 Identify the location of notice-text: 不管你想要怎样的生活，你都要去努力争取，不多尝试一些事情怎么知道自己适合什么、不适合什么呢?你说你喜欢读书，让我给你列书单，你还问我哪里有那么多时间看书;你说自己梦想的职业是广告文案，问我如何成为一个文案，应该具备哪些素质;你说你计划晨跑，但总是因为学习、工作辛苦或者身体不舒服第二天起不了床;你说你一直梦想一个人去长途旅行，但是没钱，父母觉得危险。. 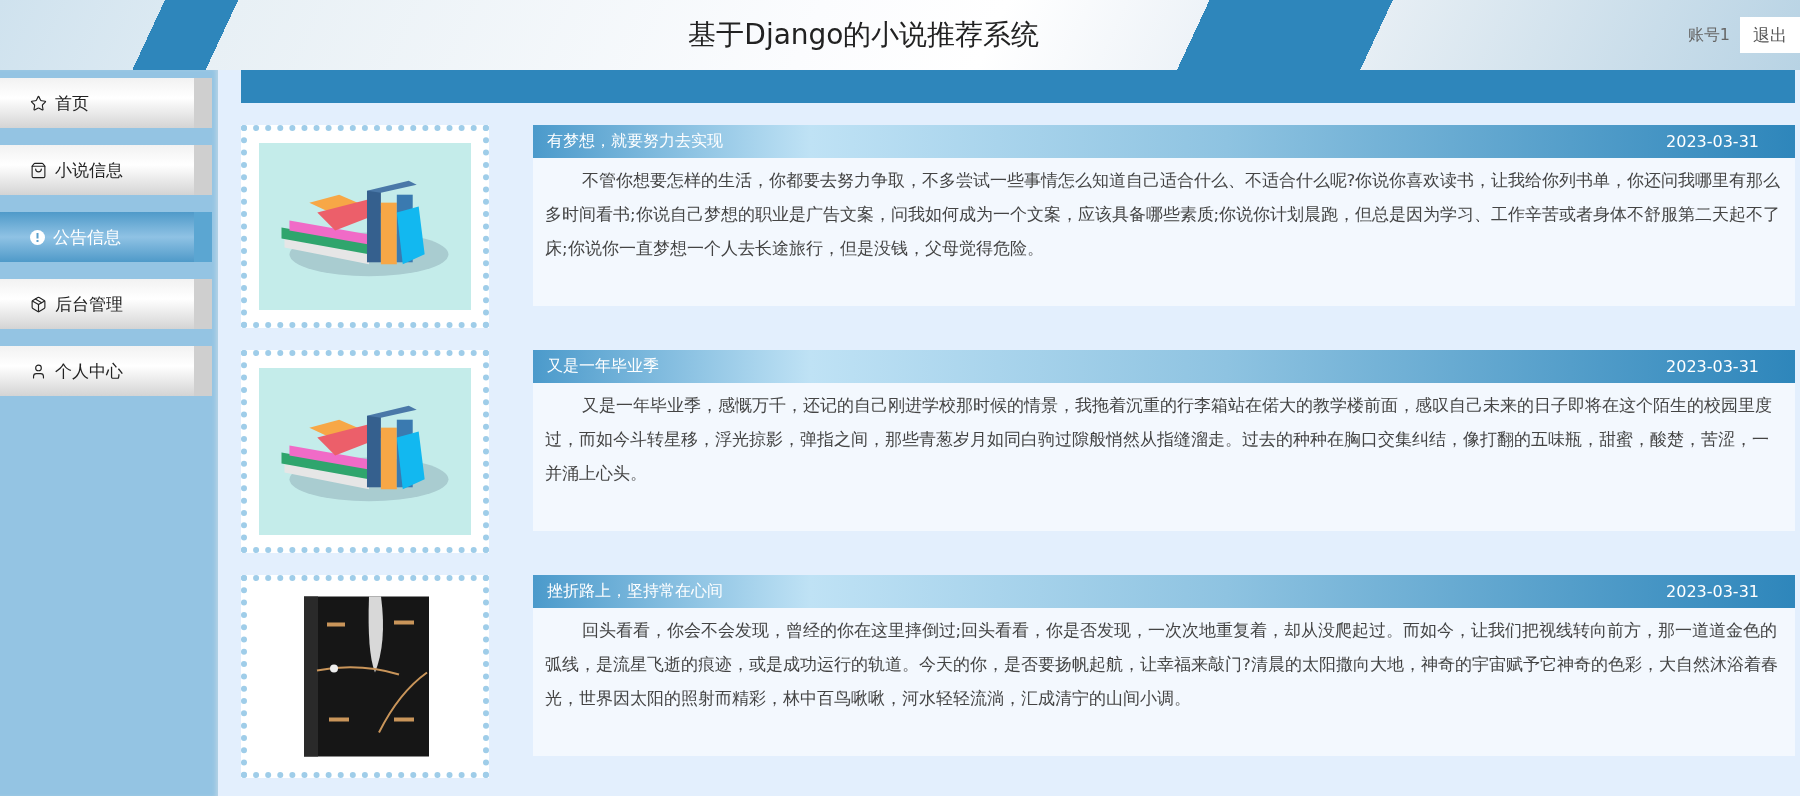
(1163, 215).